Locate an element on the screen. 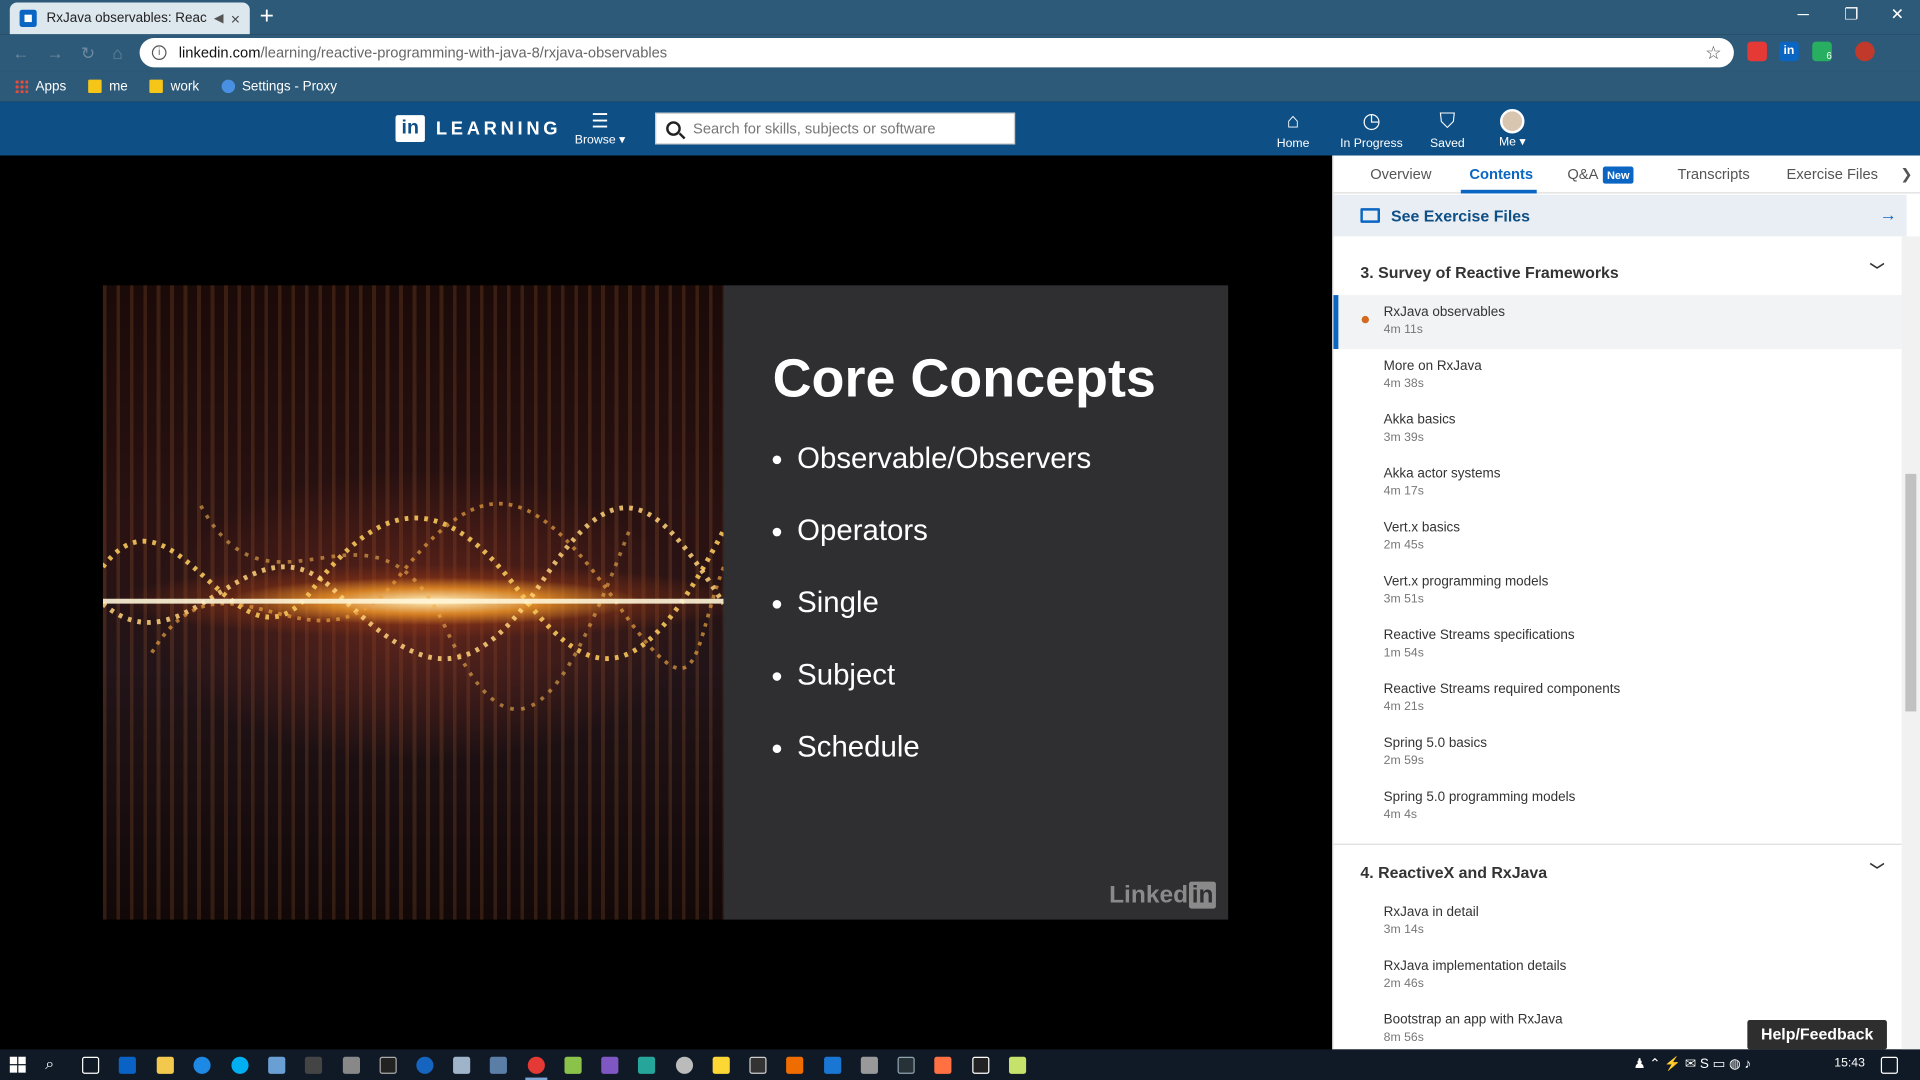  tab-qa: Q&A New is located at coordinates (1600, 174).